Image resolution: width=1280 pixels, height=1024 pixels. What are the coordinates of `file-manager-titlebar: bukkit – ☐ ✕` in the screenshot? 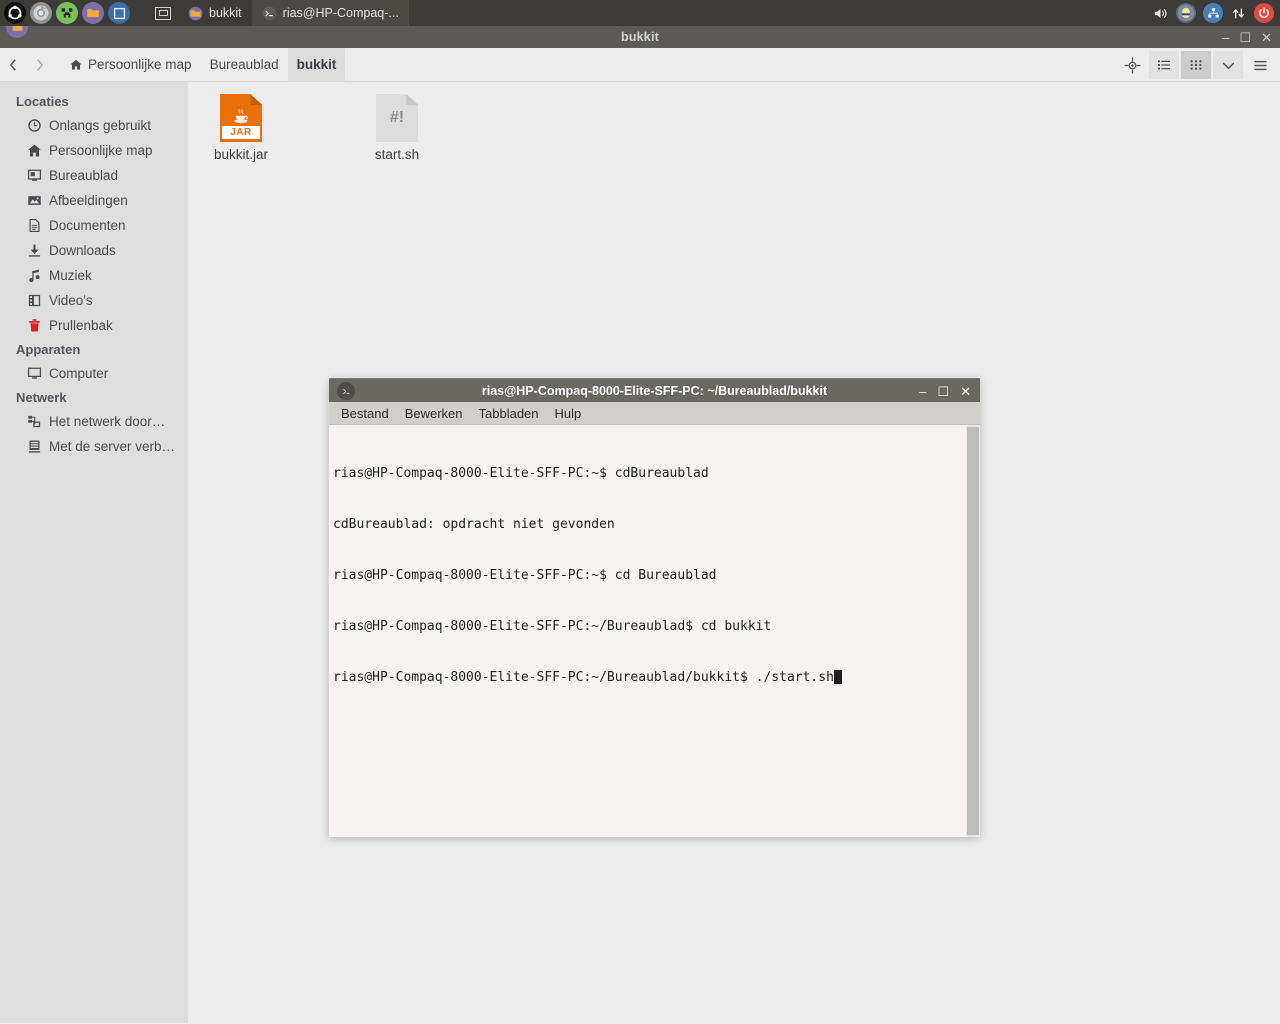 It's located at (640, 32).